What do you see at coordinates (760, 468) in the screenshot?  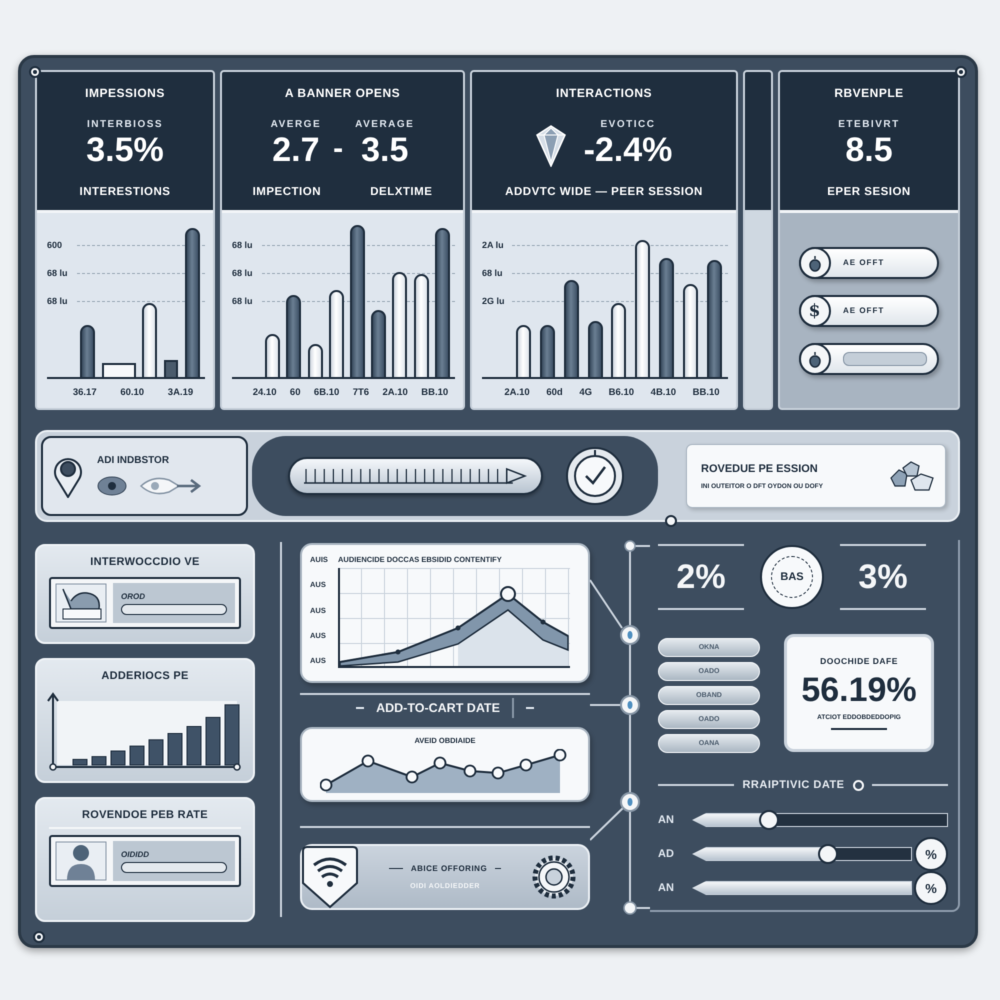 I see `info-title: ROVEDUE PE ESSION` at bounding box center [760, 468].